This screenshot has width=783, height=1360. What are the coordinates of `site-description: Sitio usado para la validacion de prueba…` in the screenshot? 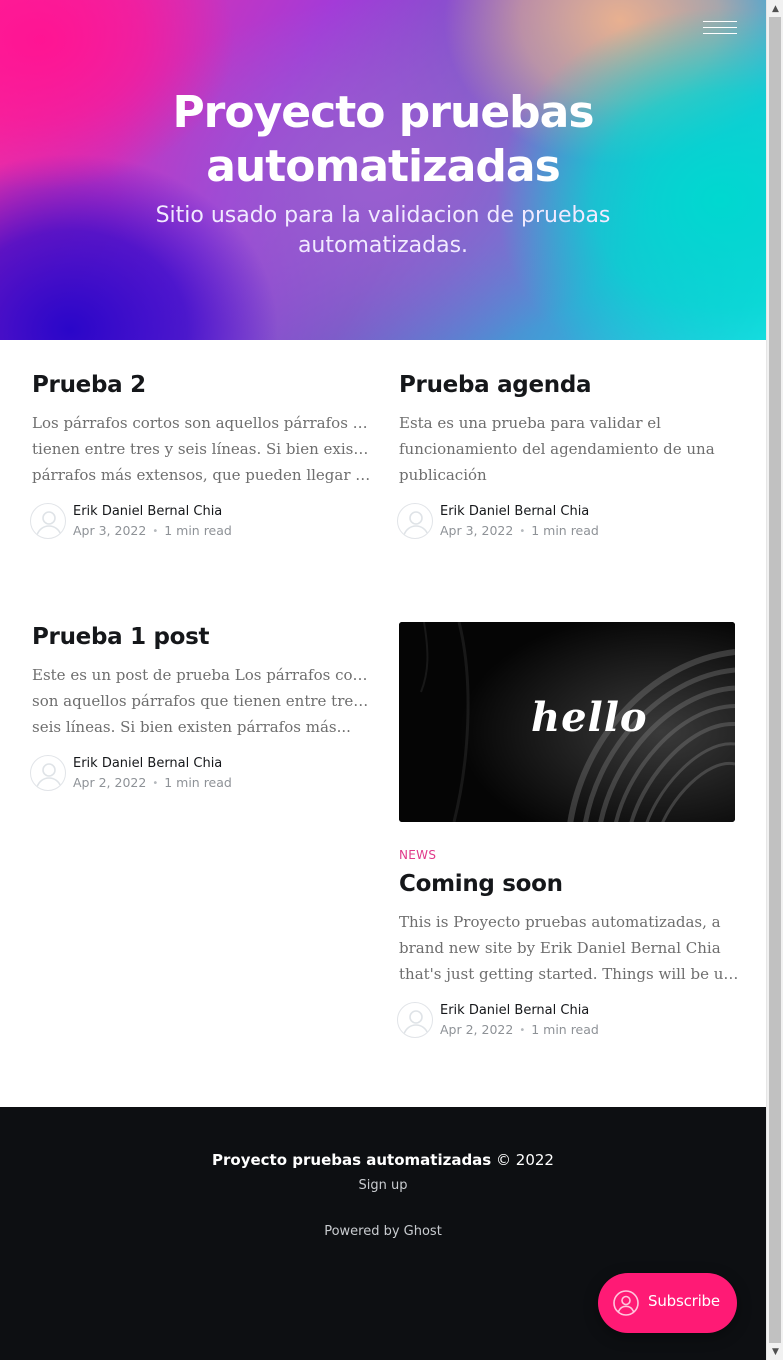 It's located at (383, 230).